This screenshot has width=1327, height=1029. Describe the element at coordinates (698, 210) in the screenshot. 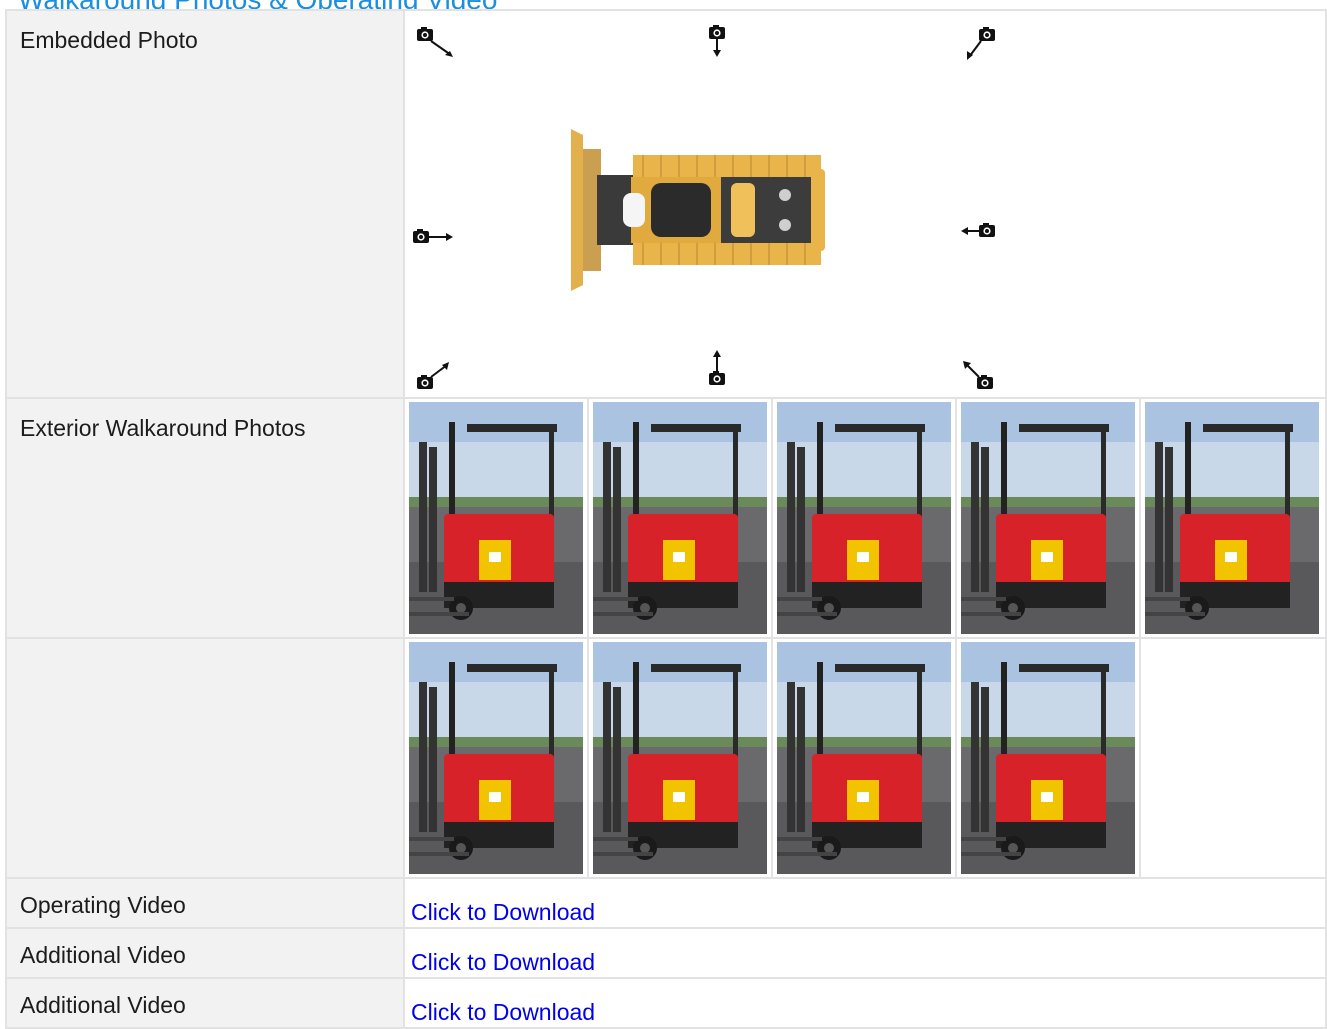

I see `bulldozer-top-view-icon` at that location.